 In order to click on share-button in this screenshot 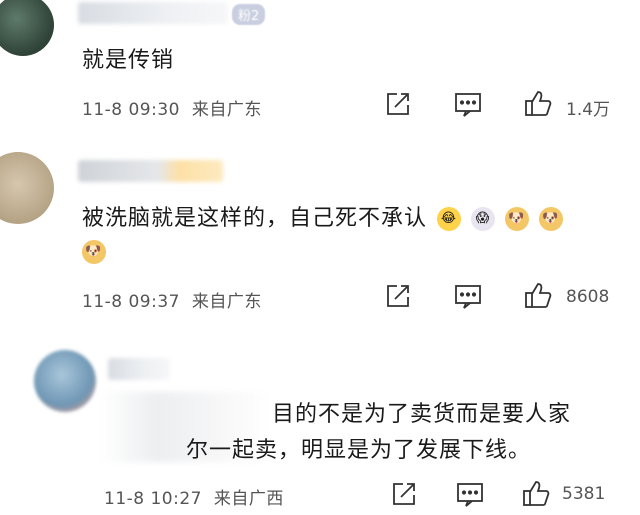, I will do `click(404, 494)`.